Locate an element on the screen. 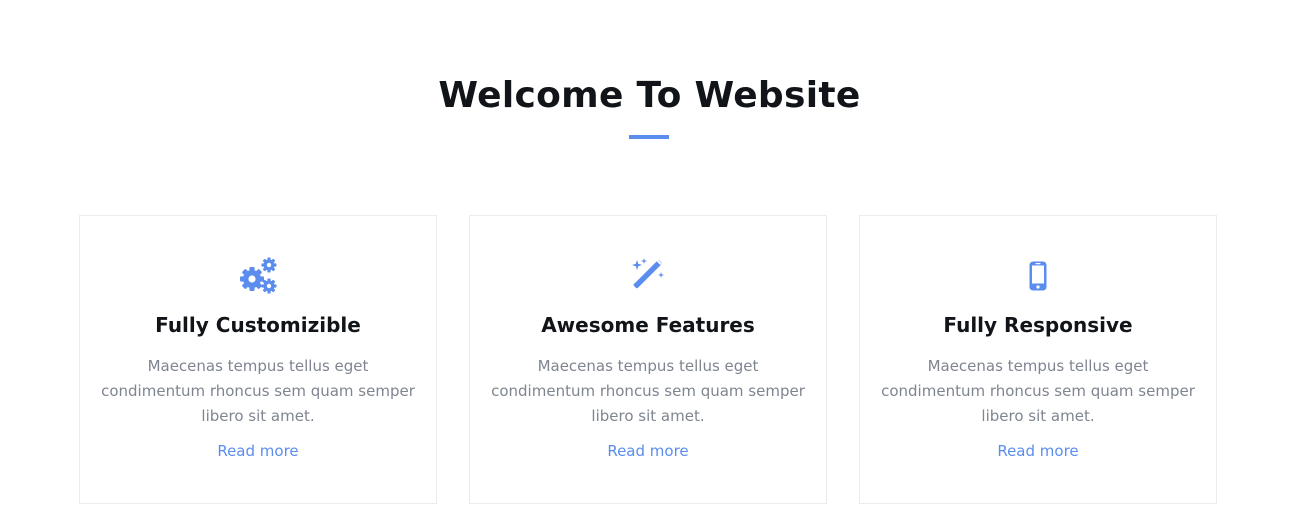 The width and height of the screenshot is (1299, 509). section-title: Welcome To Website is located at coordinates (649, 95).